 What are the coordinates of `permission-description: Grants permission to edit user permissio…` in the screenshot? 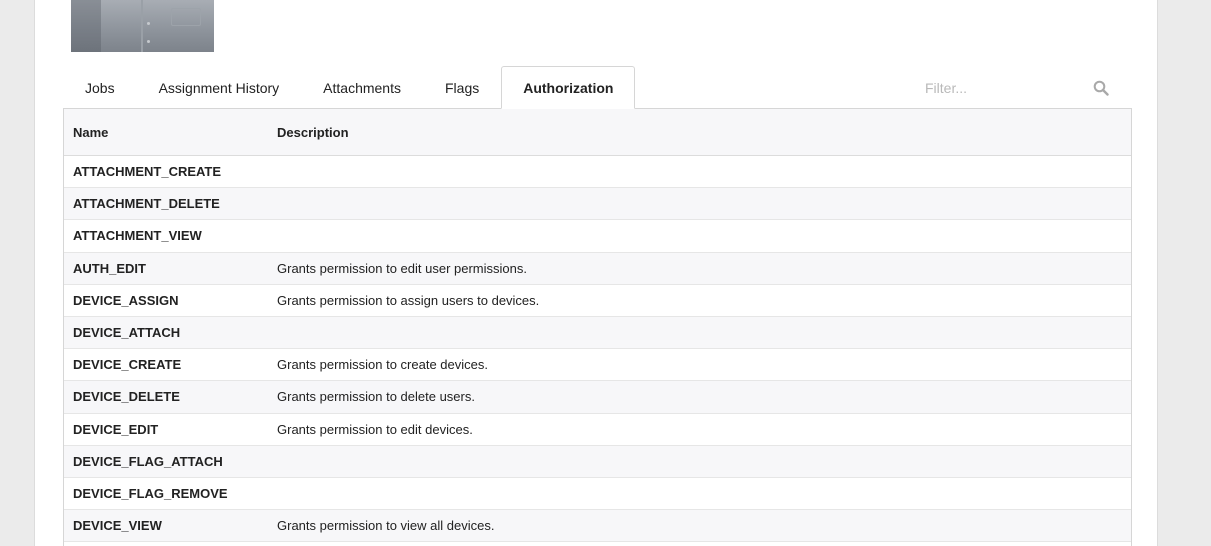 It's located at (402, 268).